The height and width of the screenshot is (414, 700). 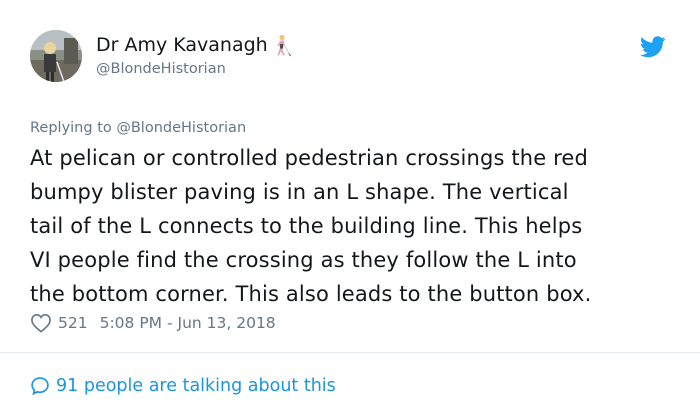 I want to click on author-handle: @BlondeHistorian, so click(x=161, y=69).